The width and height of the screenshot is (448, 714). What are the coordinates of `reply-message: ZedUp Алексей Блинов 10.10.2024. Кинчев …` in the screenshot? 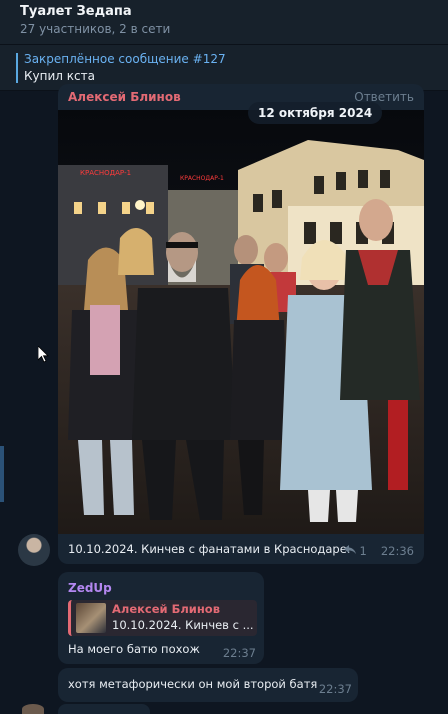 It's located at (161, 618).